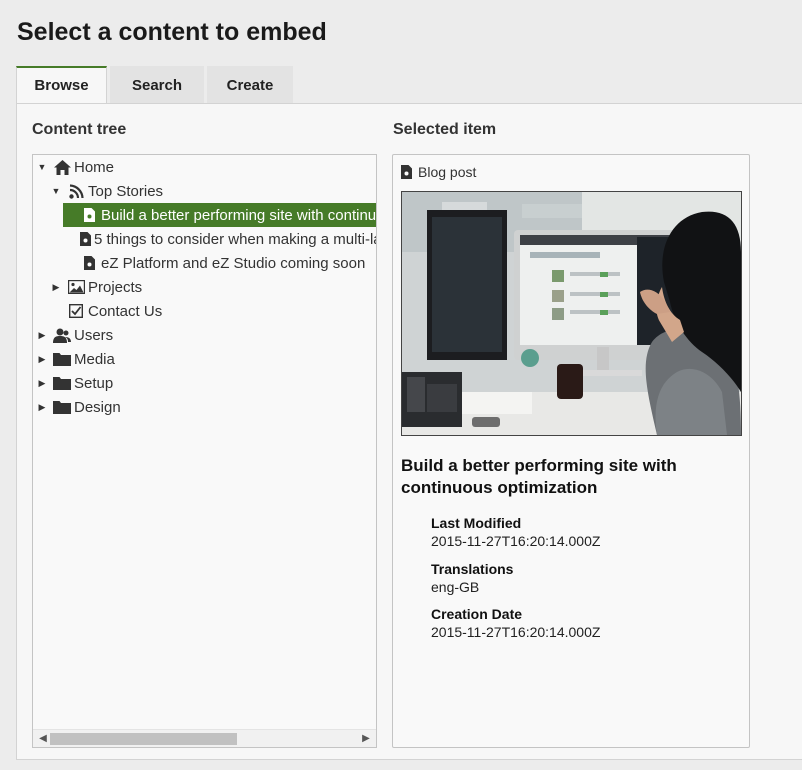  I want to click on tab-search: Search, so click(157, 85).